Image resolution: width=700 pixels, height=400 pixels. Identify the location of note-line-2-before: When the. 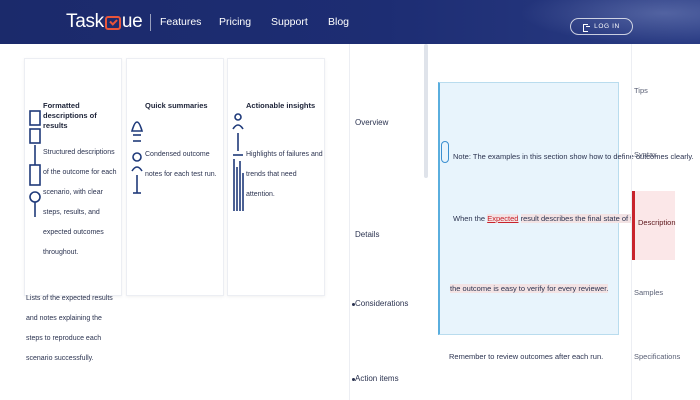
(469, 218).